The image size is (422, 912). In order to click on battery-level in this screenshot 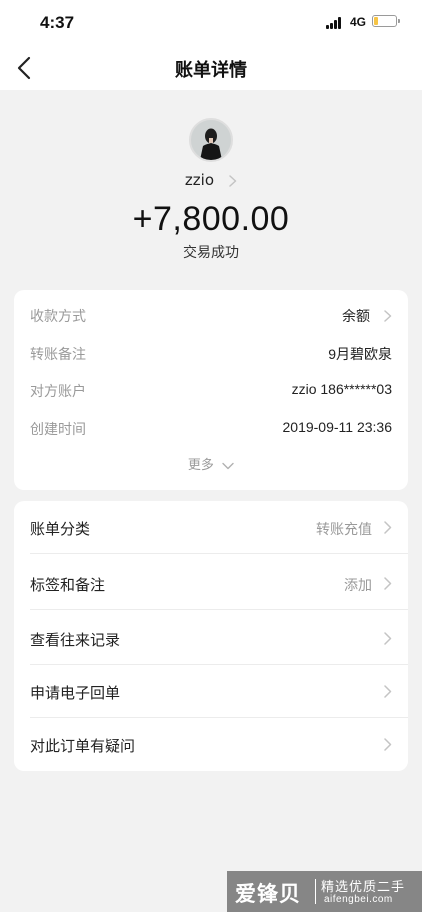, I will do `click(376, 21)`.